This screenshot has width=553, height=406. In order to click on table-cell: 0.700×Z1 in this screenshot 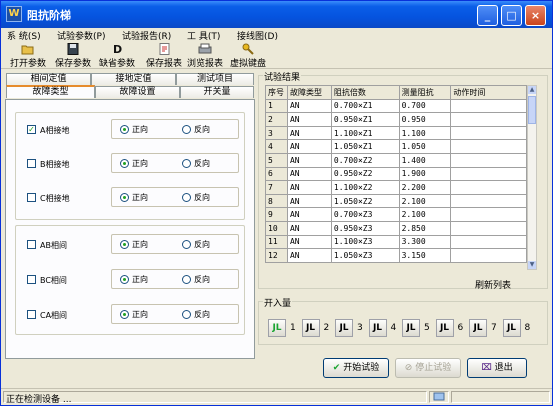, I will do `click(365, 106)`.